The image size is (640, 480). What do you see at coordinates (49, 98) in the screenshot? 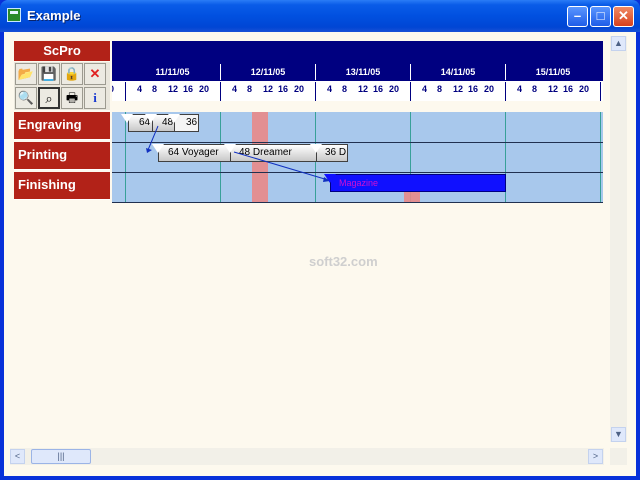
I see `zoom-icon: ⌕` at bounding box center [49, 98].